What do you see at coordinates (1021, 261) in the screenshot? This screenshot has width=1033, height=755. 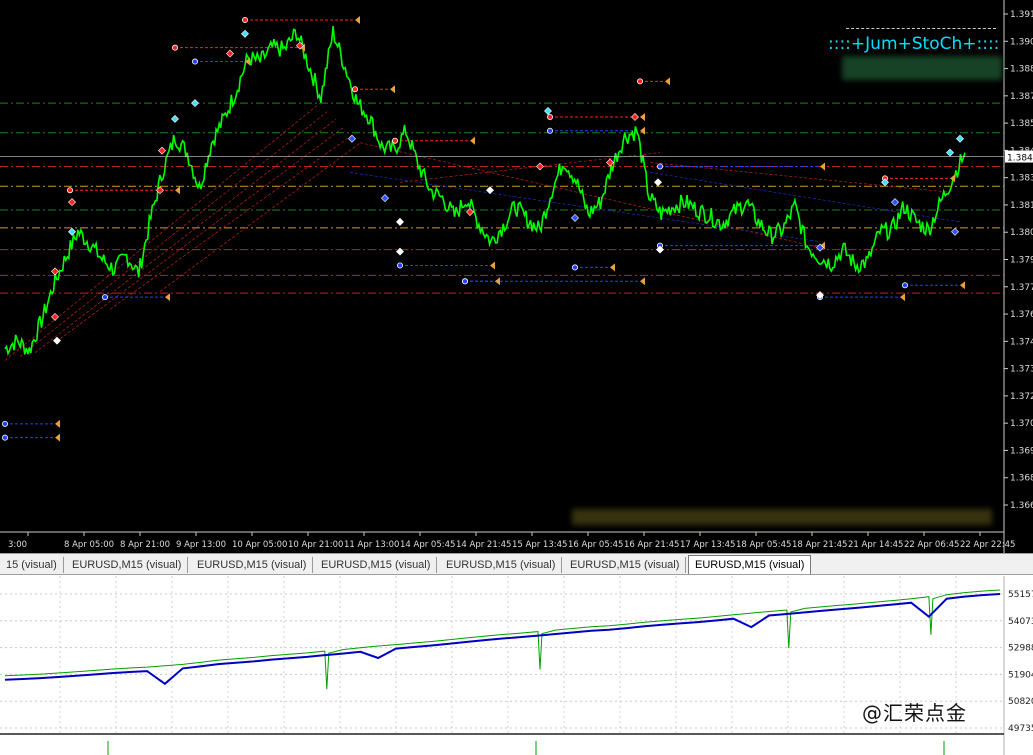 I see `price-axis-label: 1.3791` at bounding box center [1021, 261].